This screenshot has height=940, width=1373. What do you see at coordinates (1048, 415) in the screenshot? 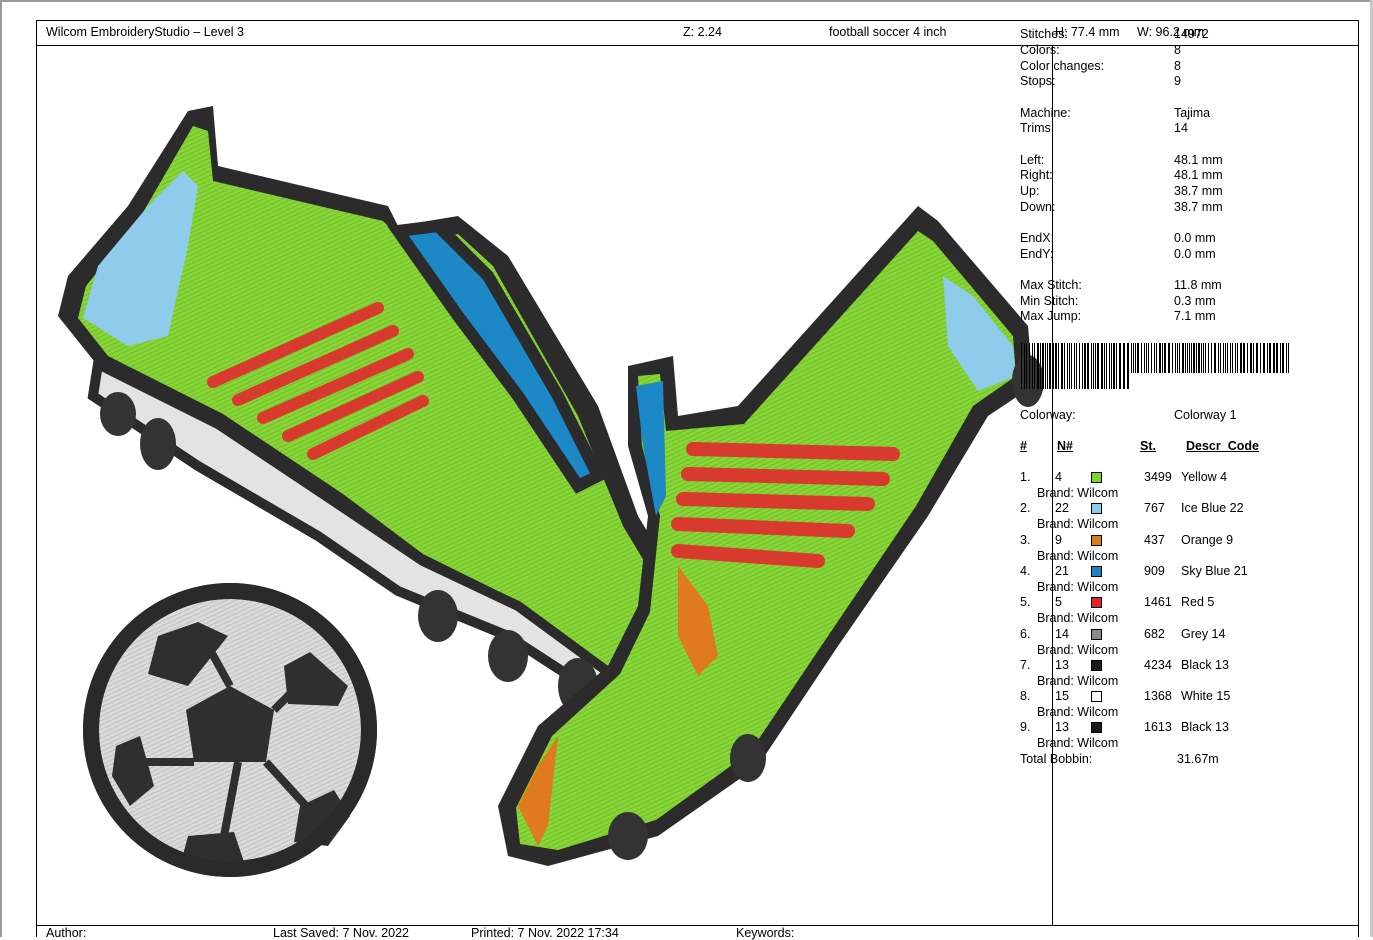
I see `colorway-label: Colorway:` at bounding box center [1048, 415].